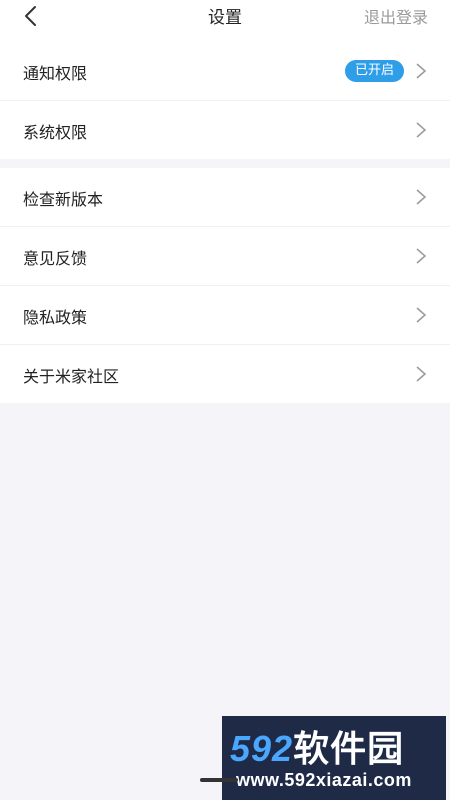 Image resolution: width=450 pixels, height=800 pixels. Describe the element at coordinates (55, 132) in the screenshot. I see `row-label: 系统权限` at that location.